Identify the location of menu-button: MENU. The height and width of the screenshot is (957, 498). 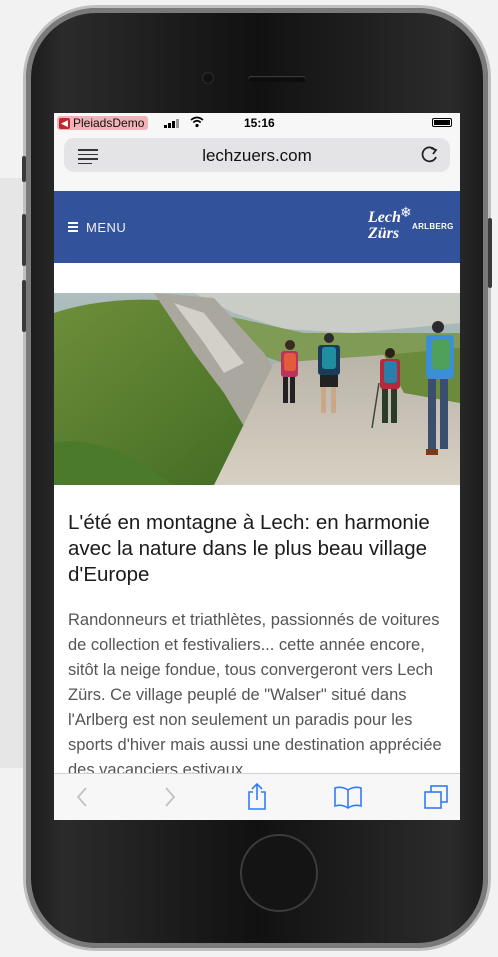
(97, 227).